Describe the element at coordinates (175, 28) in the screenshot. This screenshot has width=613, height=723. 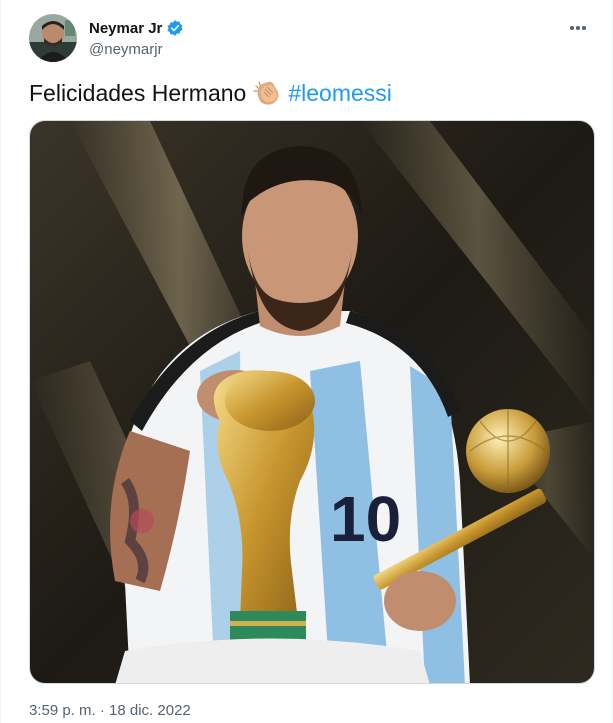
I see `verified-badge-icon` at that location.